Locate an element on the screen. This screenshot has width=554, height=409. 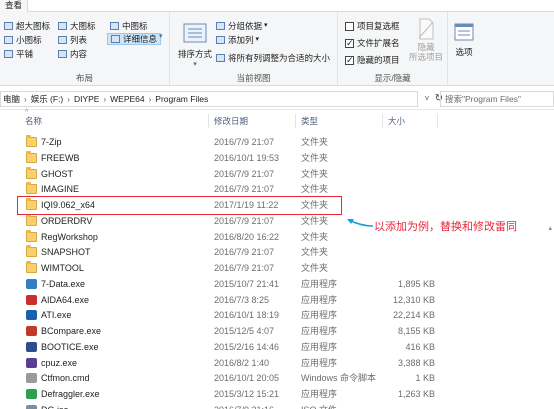
file-row: SNAPSHOT 2016/7/9 21:07 文件夹 is located at coordinates (227, 252).